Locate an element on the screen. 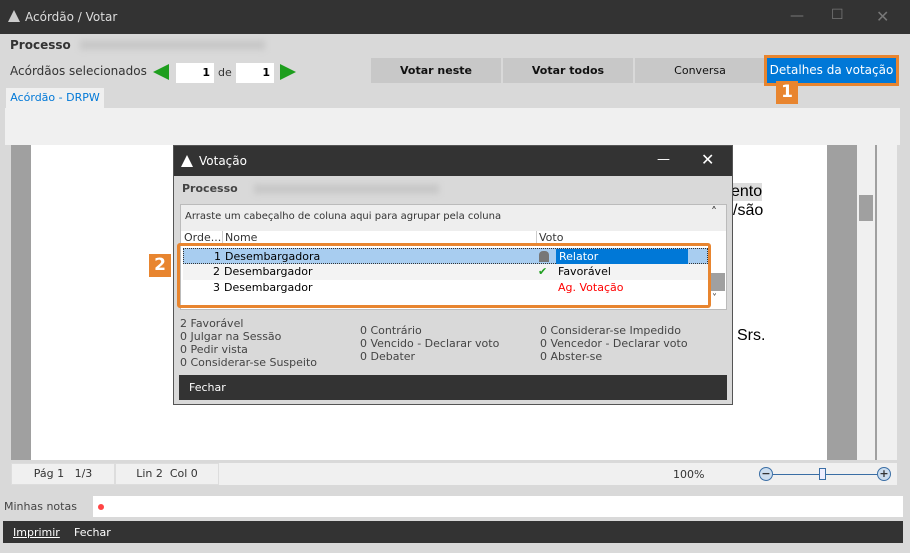  close-button-bottom: Fechar is located at coordinates (92, 532).